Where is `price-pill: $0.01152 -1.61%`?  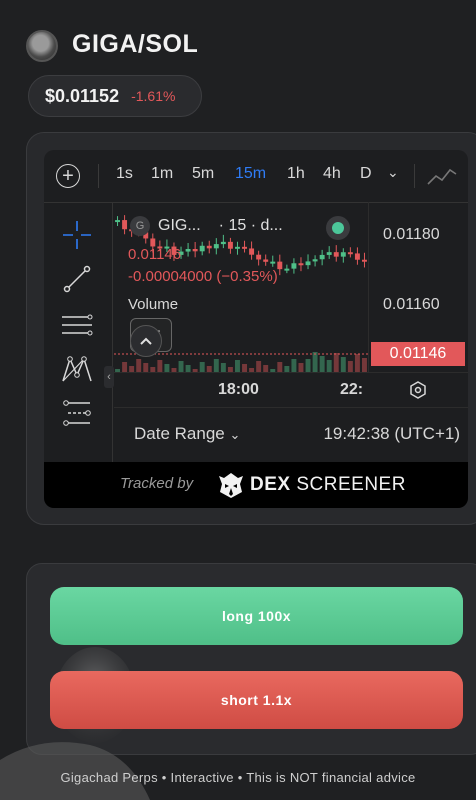 price-pill: $0.01152 -1.61% is located at coordinates (115, 96).